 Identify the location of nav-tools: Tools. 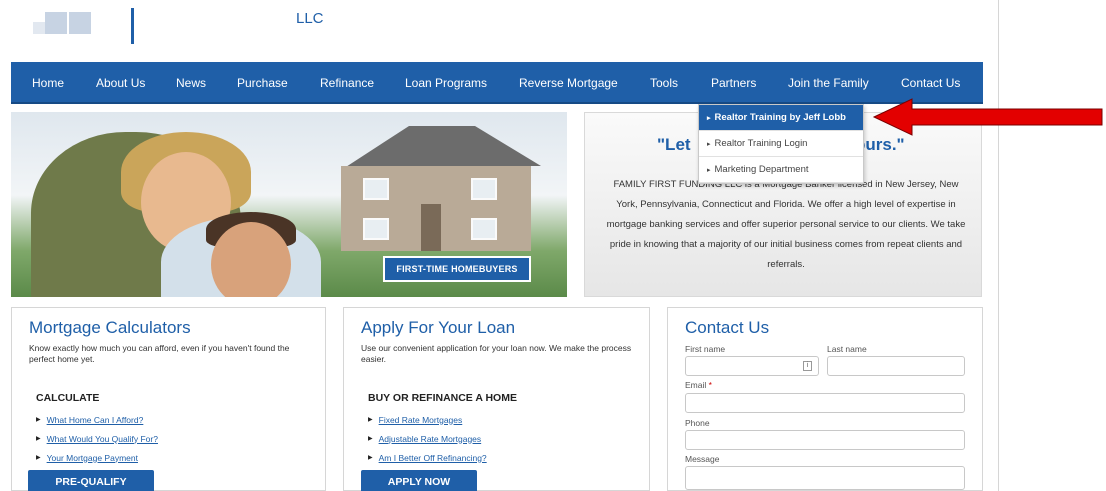
(664, 83).